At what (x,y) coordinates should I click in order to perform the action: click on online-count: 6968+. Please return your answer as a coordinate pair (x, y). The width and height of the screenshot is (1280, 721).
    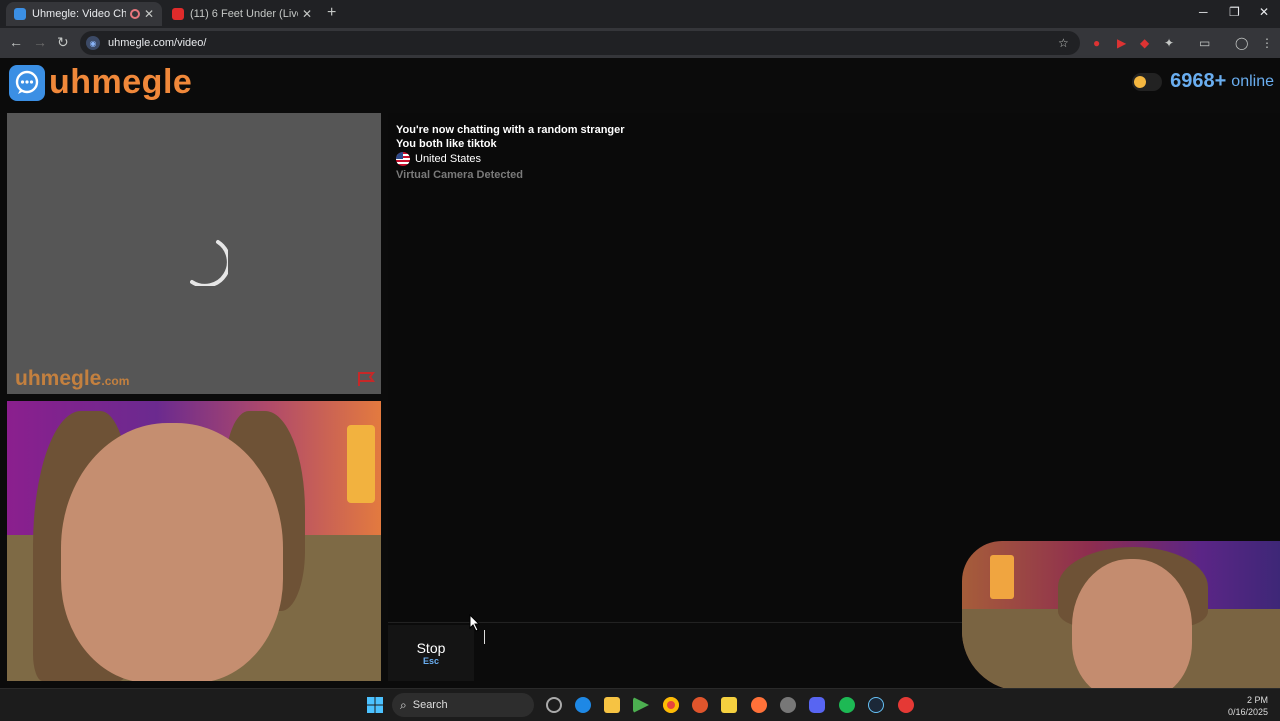
    Looking at the image, I should click on (1198, 81).